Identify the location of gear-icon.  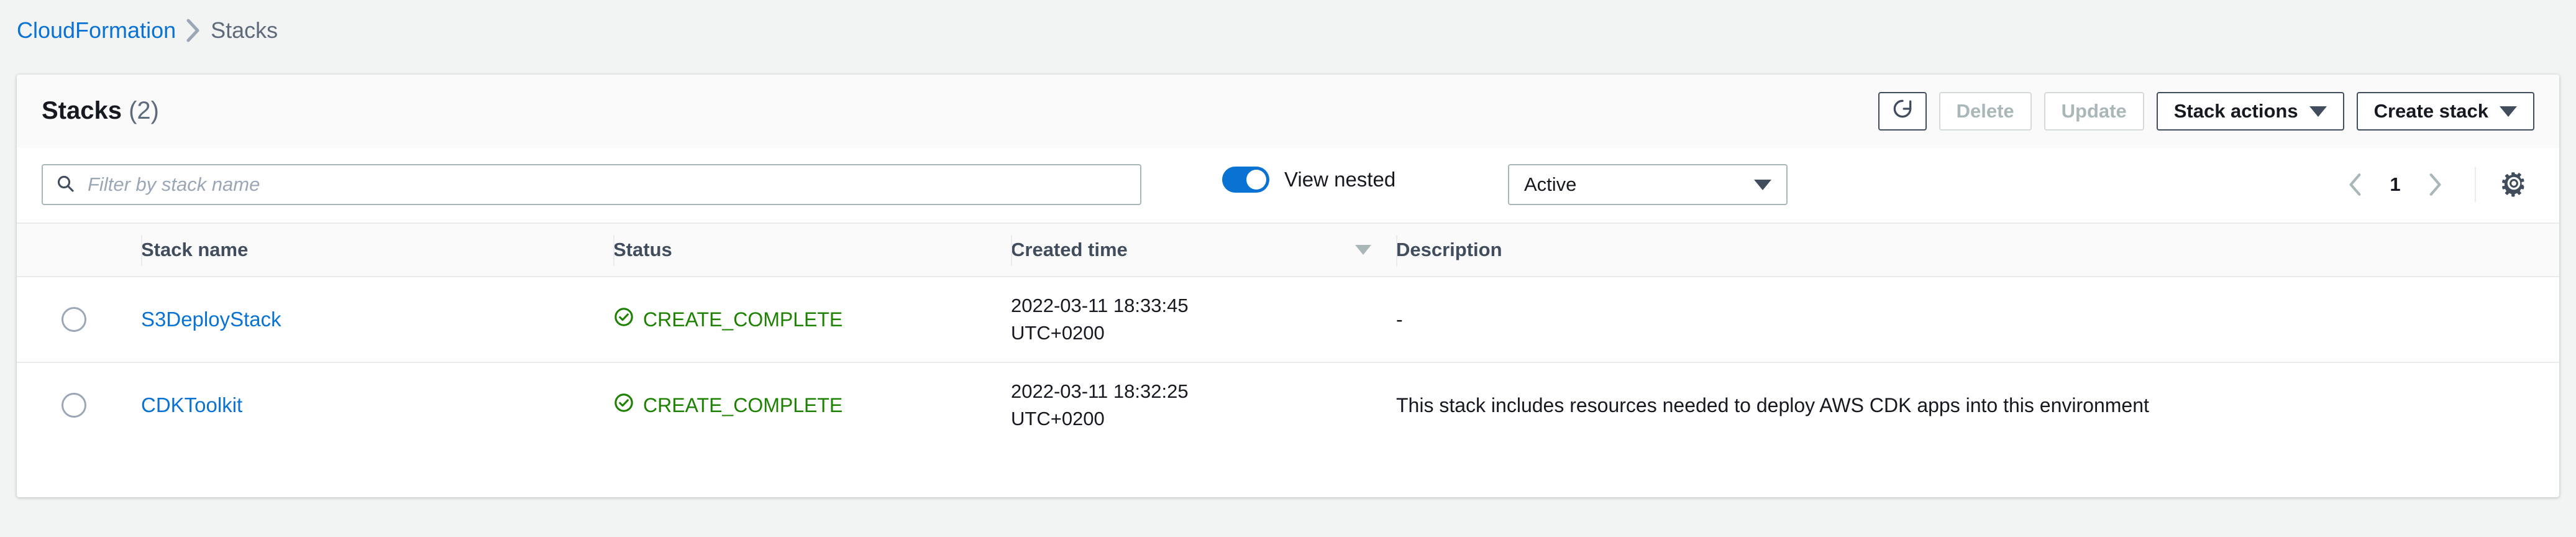
(2514, 185).